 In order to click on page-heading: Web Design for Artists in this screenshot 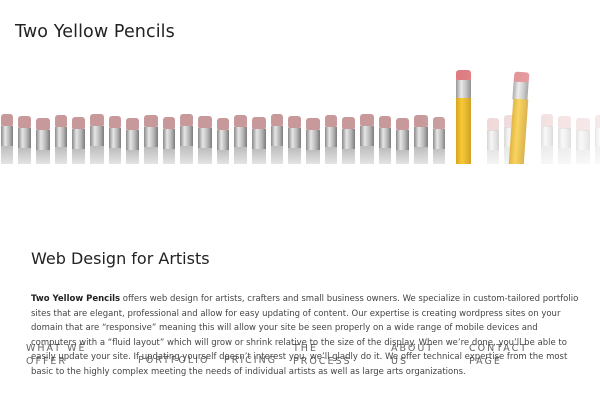, I will do `click(120, 258)`.